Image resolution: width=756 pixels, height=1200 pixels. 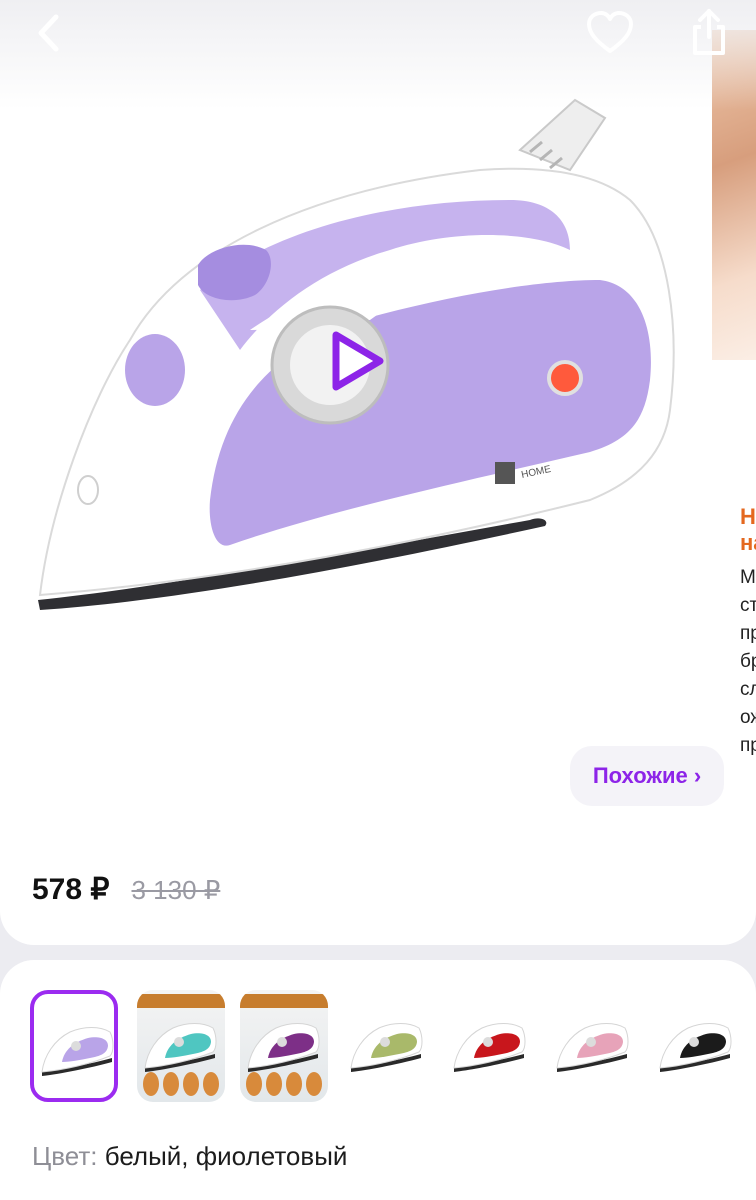 What do you see at coordinates (748, 661) in the screenshot?
I see `next-slide-text: М ст пр бр сл ож пр` at bounding box center [748, 661].